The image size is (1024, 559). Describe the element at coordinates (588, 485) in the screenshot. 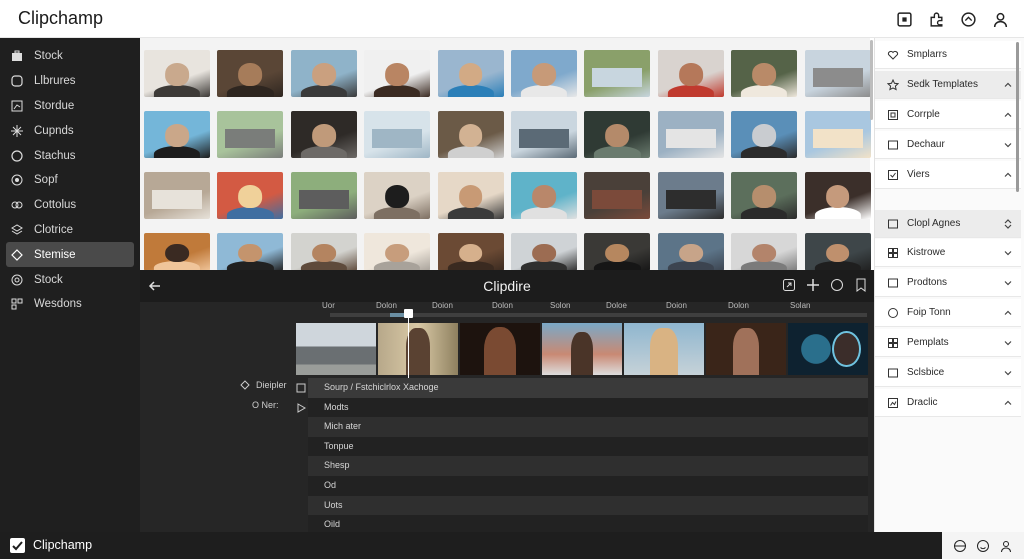

I see `track-row: Od` at that location.